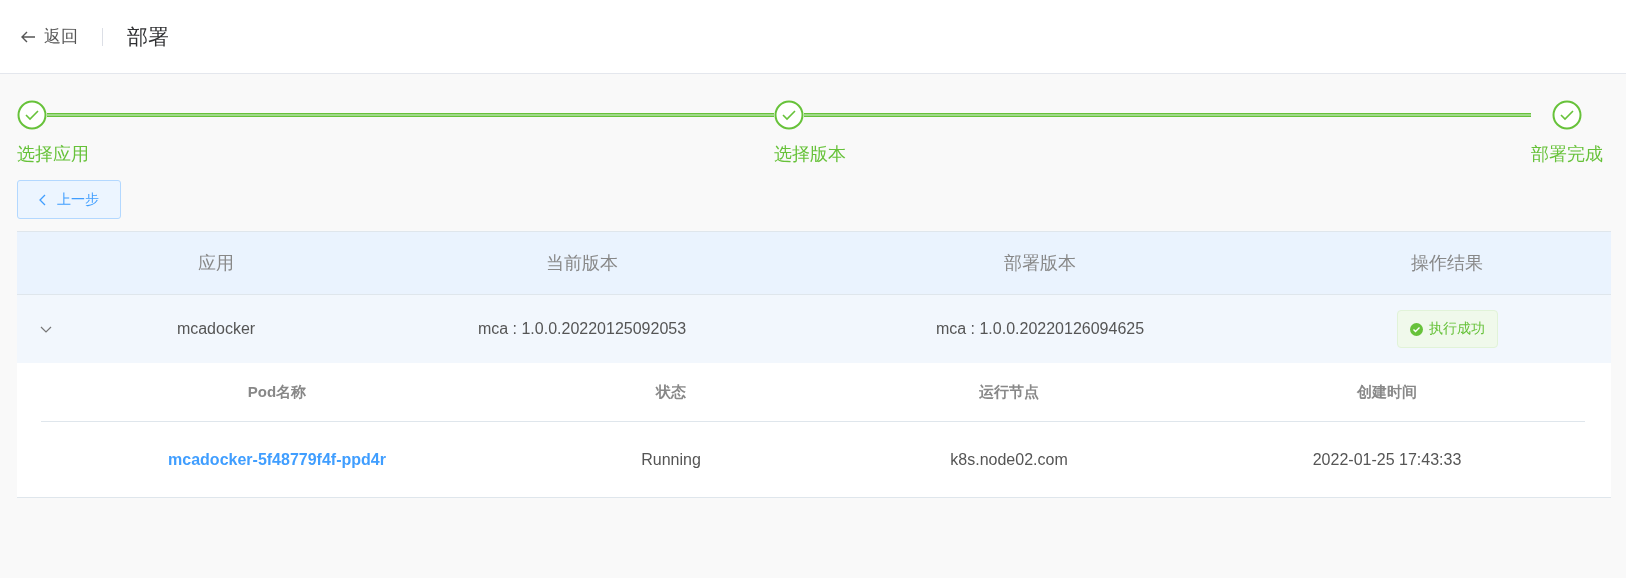  I want to click on table-cell-text: mca : 1.0.0.20220125092053, so click(582, 329).